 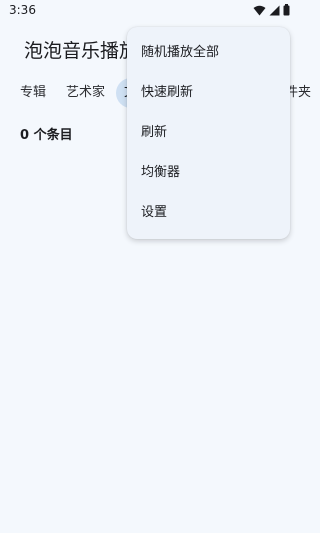 I want to click on menu-item-quick-refresh: 快速刷新, so click(x=167, y=93).